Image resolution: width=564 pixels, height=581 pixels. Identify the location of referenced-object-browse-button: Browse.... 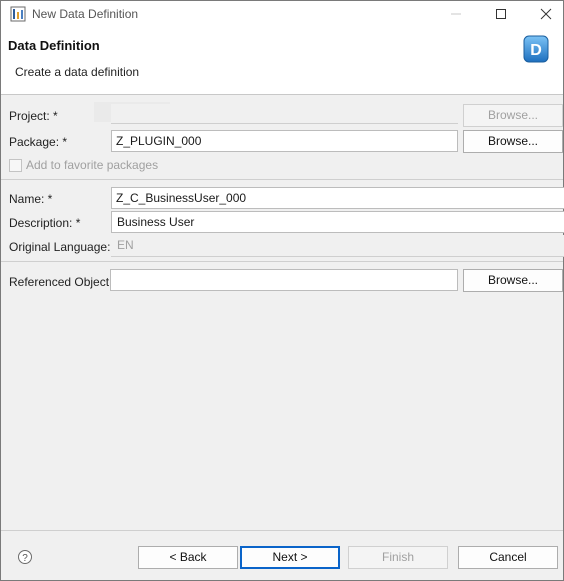
(513, 280).